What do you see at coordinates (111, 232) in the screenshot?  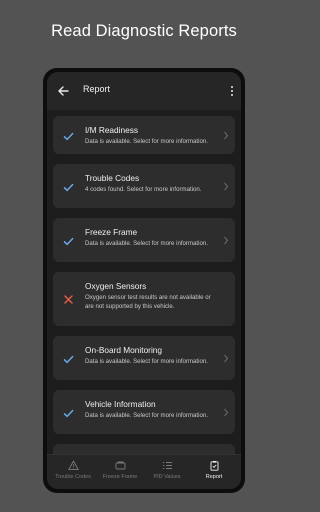 I see `report-card-title: Freeze Frame` at bounding box center [111, 232].